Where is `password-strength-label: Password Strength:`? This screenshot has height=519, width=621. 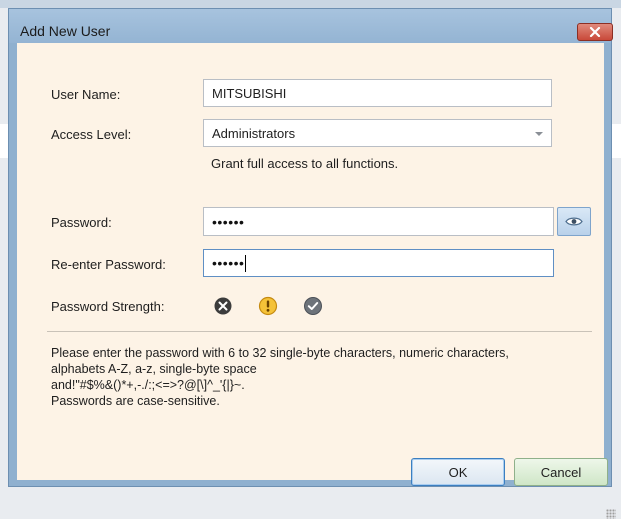 password-strength-label: Password Strength: is located at coordinates (108, 306).